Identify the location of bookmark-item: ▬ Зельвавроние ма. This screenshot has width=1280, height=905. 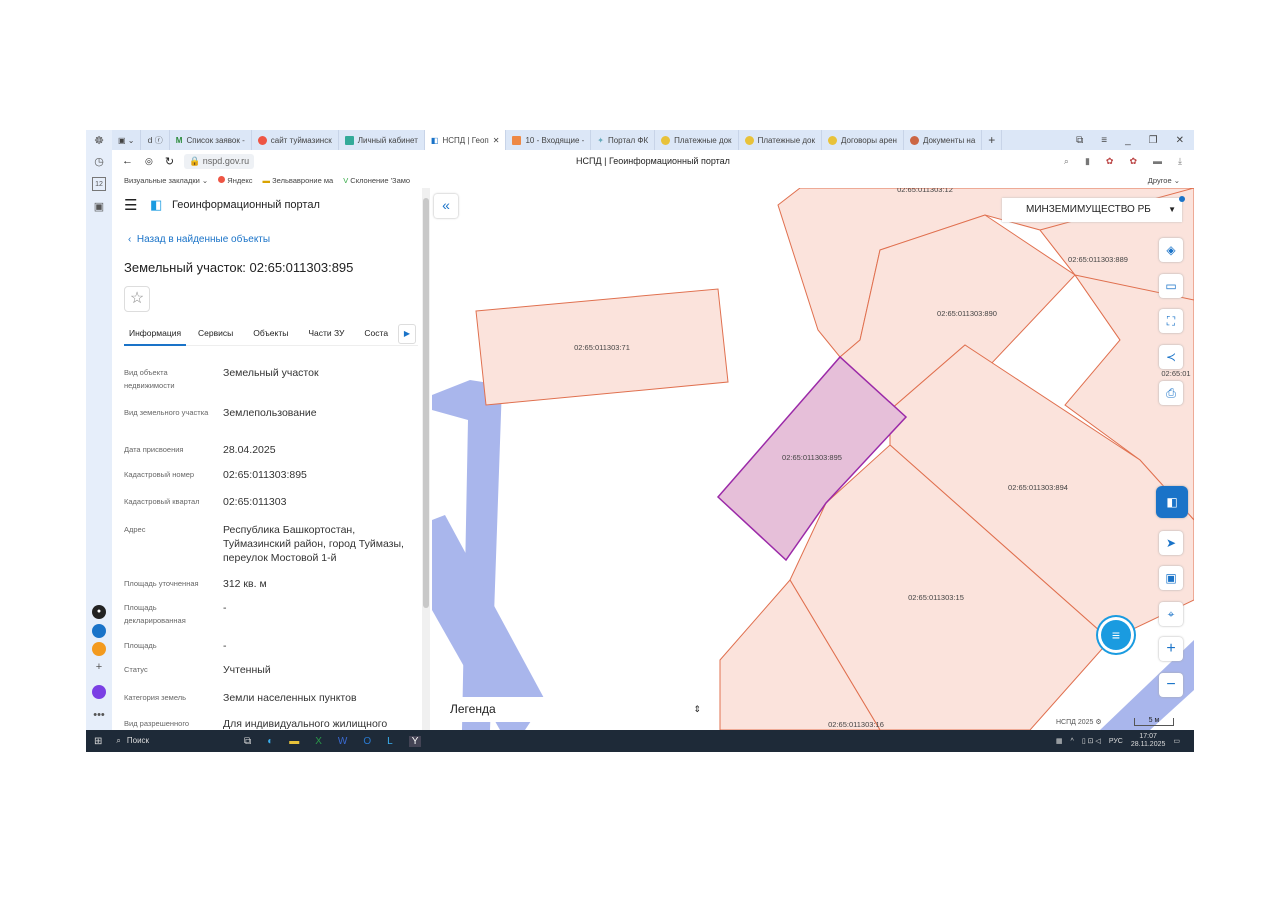
(298, 180).